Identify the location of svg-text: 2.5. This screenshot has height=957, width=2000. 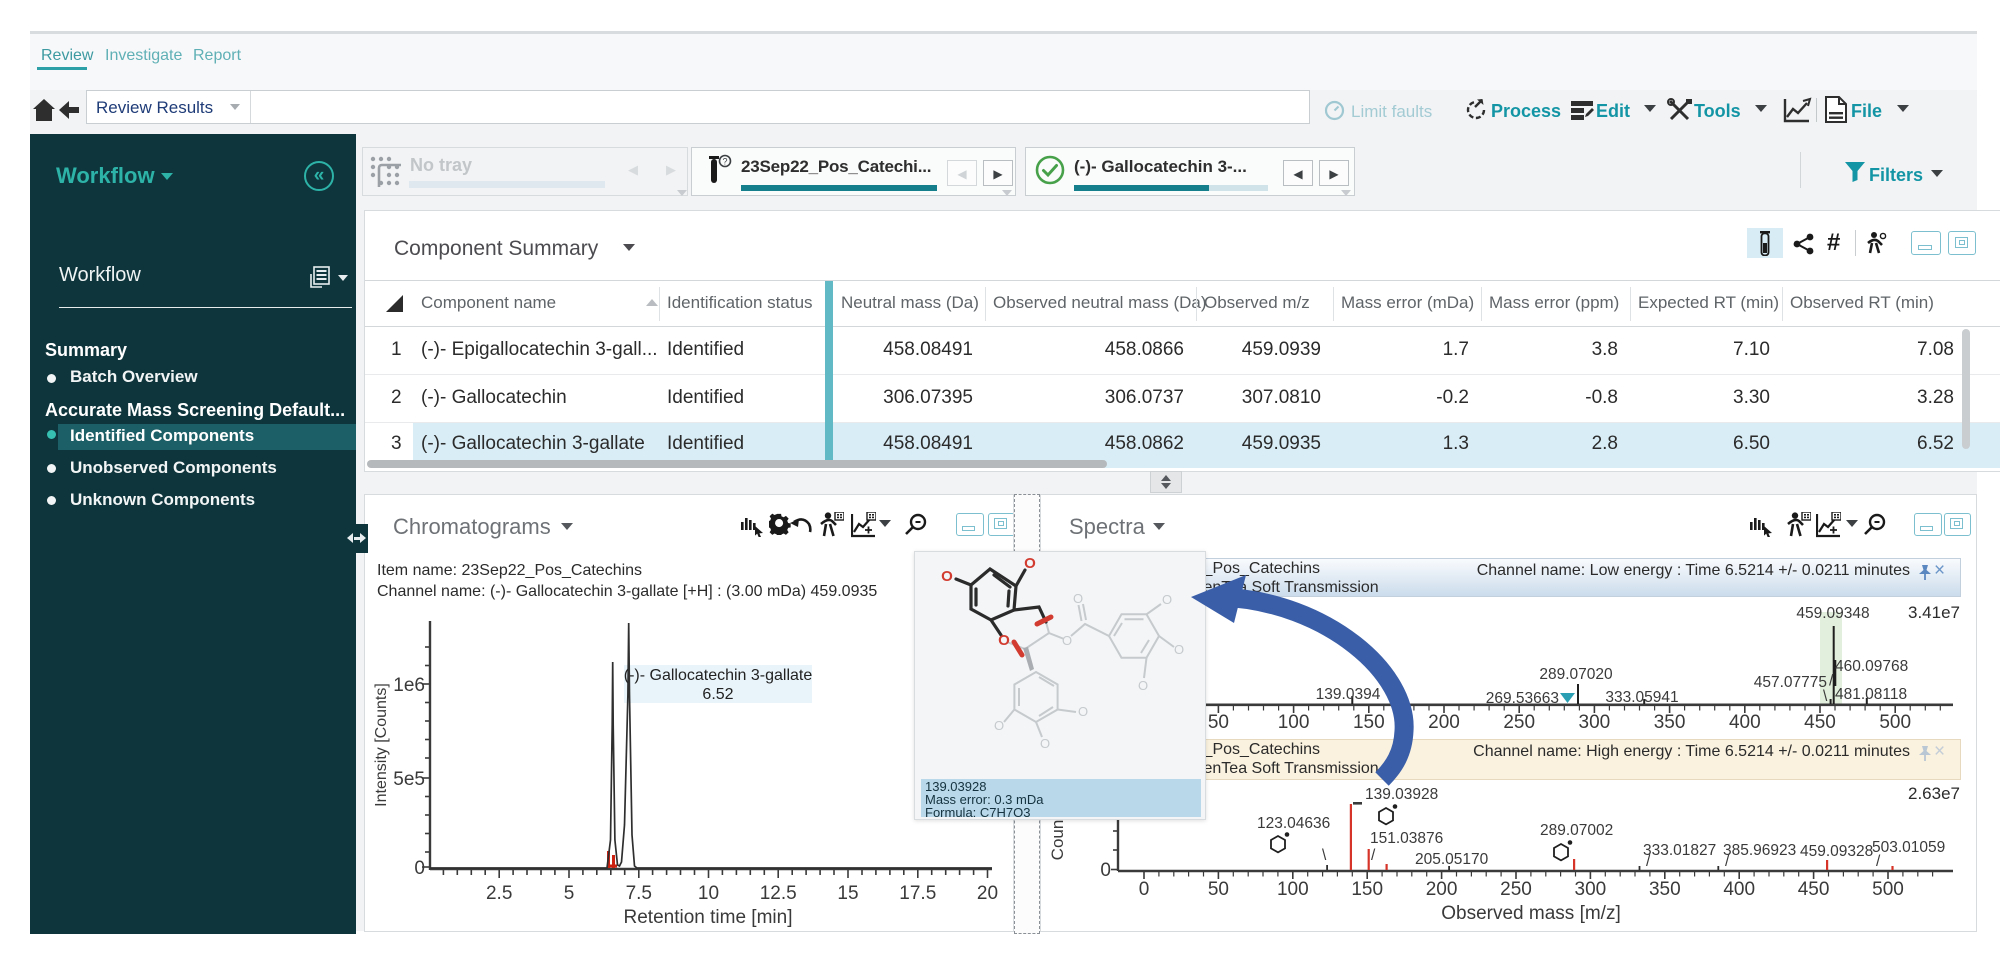
(499, 893).